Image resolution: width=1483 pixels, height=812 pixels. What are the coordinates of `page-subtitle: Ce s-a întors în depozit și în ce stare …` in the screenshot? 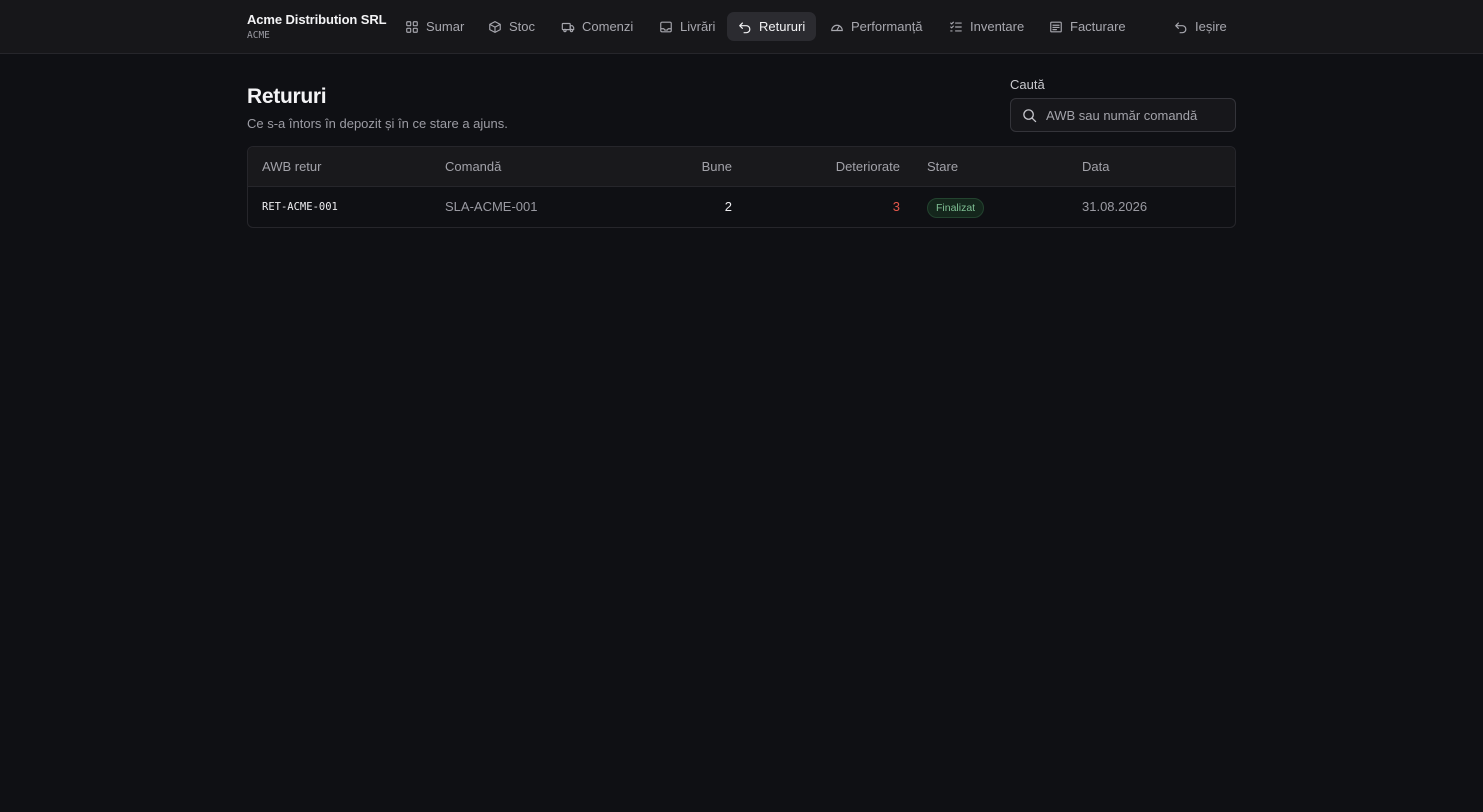 It's located at (377, 123).